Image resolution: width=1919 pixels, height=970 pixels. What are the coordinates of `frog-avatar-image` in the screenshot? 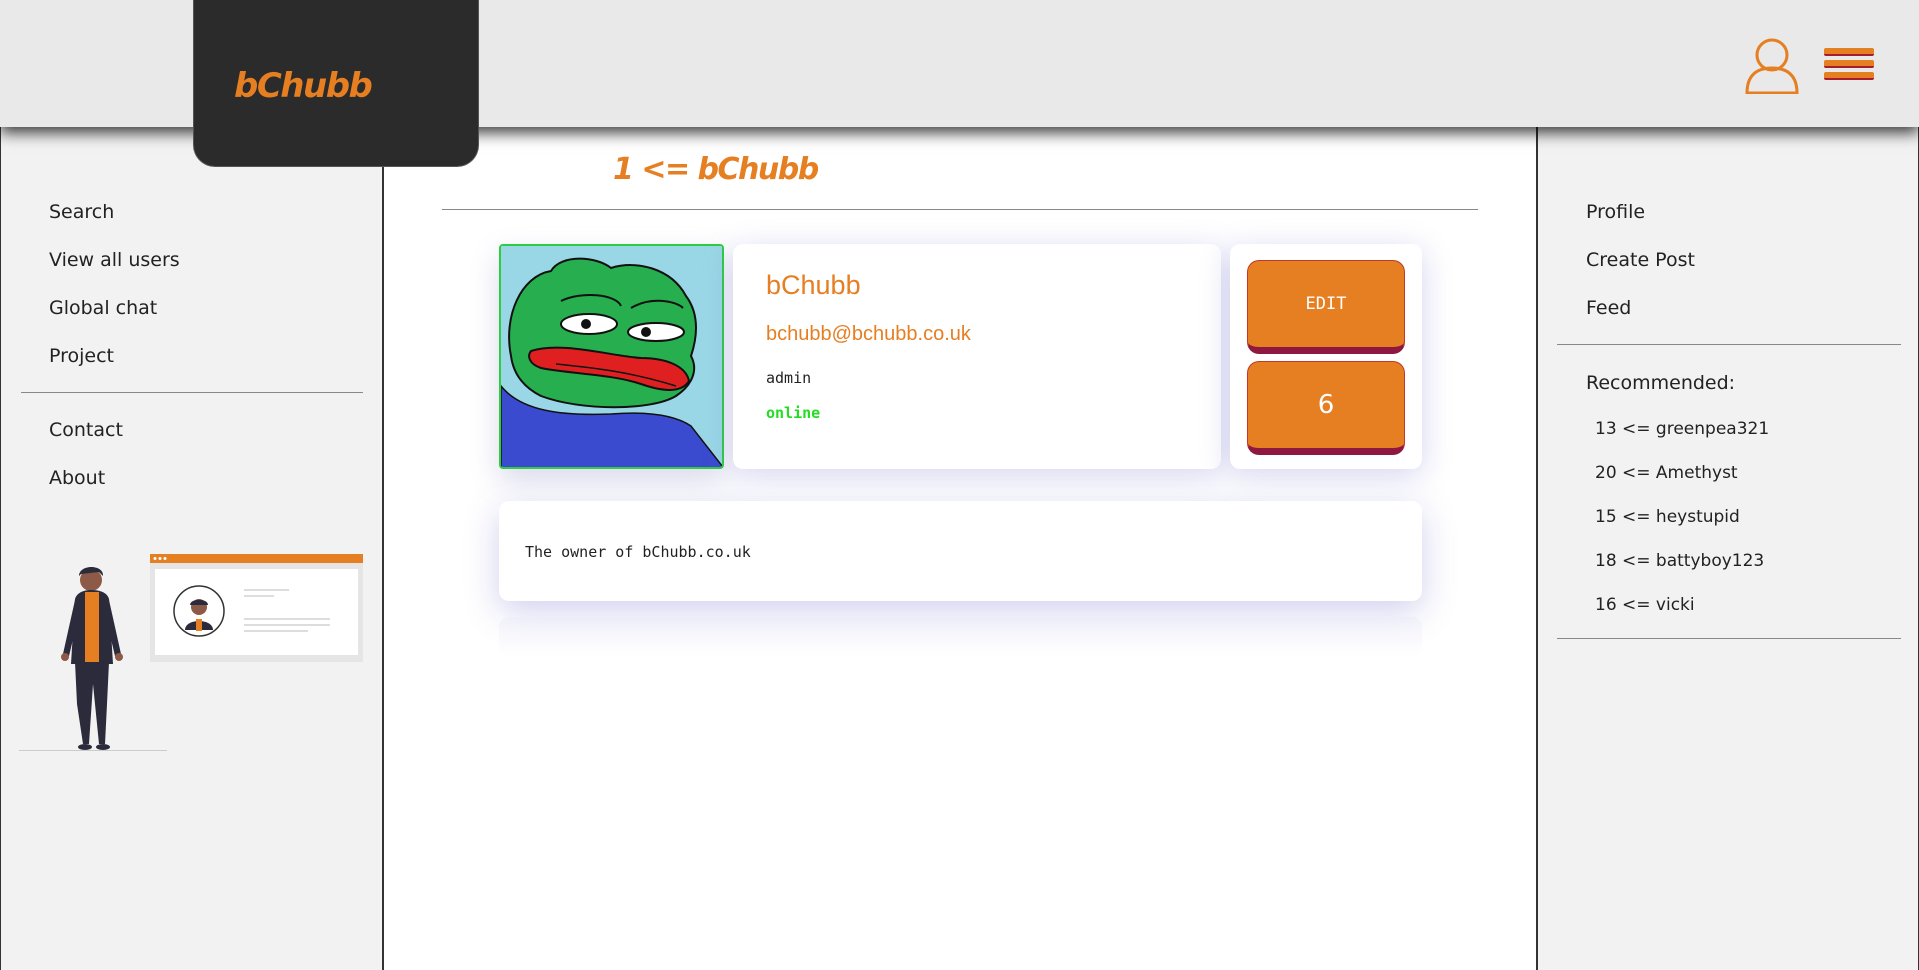 It's located at (611, 356).